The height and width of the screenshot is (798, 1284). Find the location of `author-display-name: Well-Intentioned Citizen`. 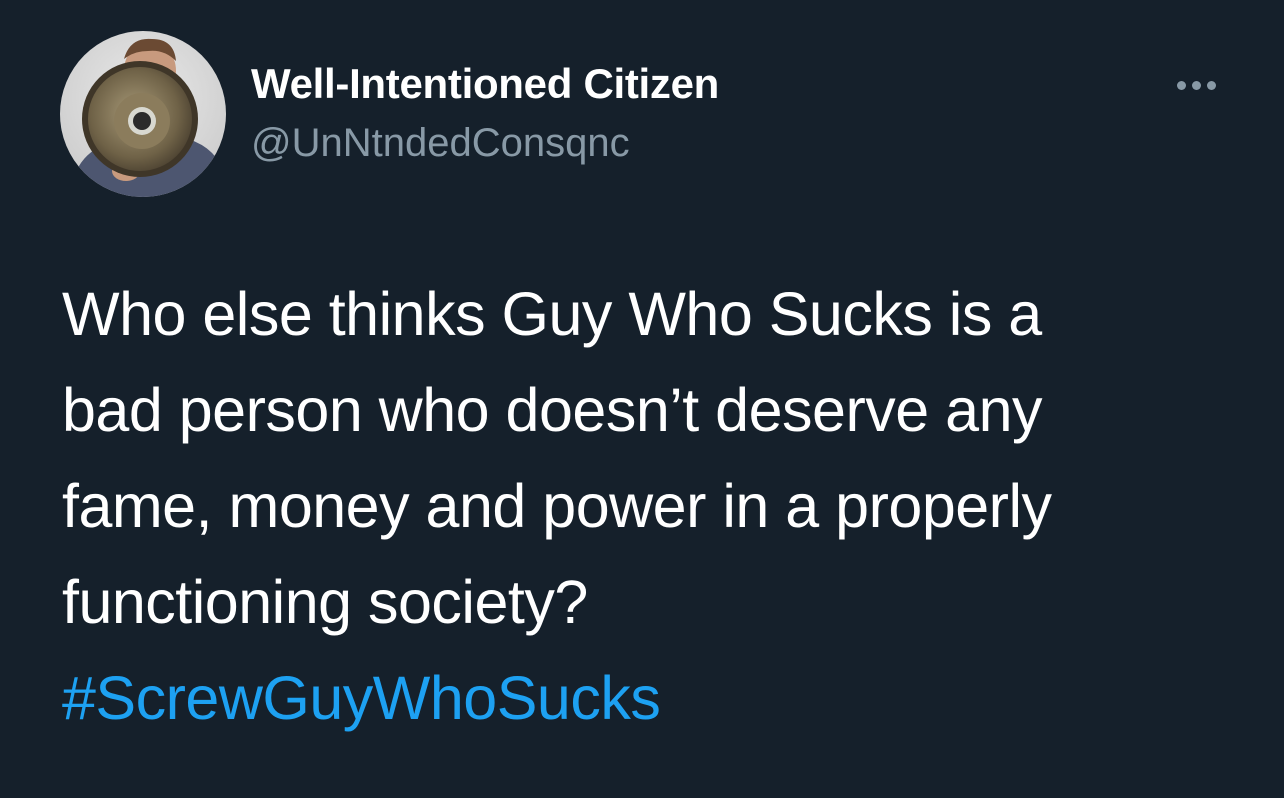

author-display-name: Well-Intentioned Citizen is located at coordinates (485, 84).